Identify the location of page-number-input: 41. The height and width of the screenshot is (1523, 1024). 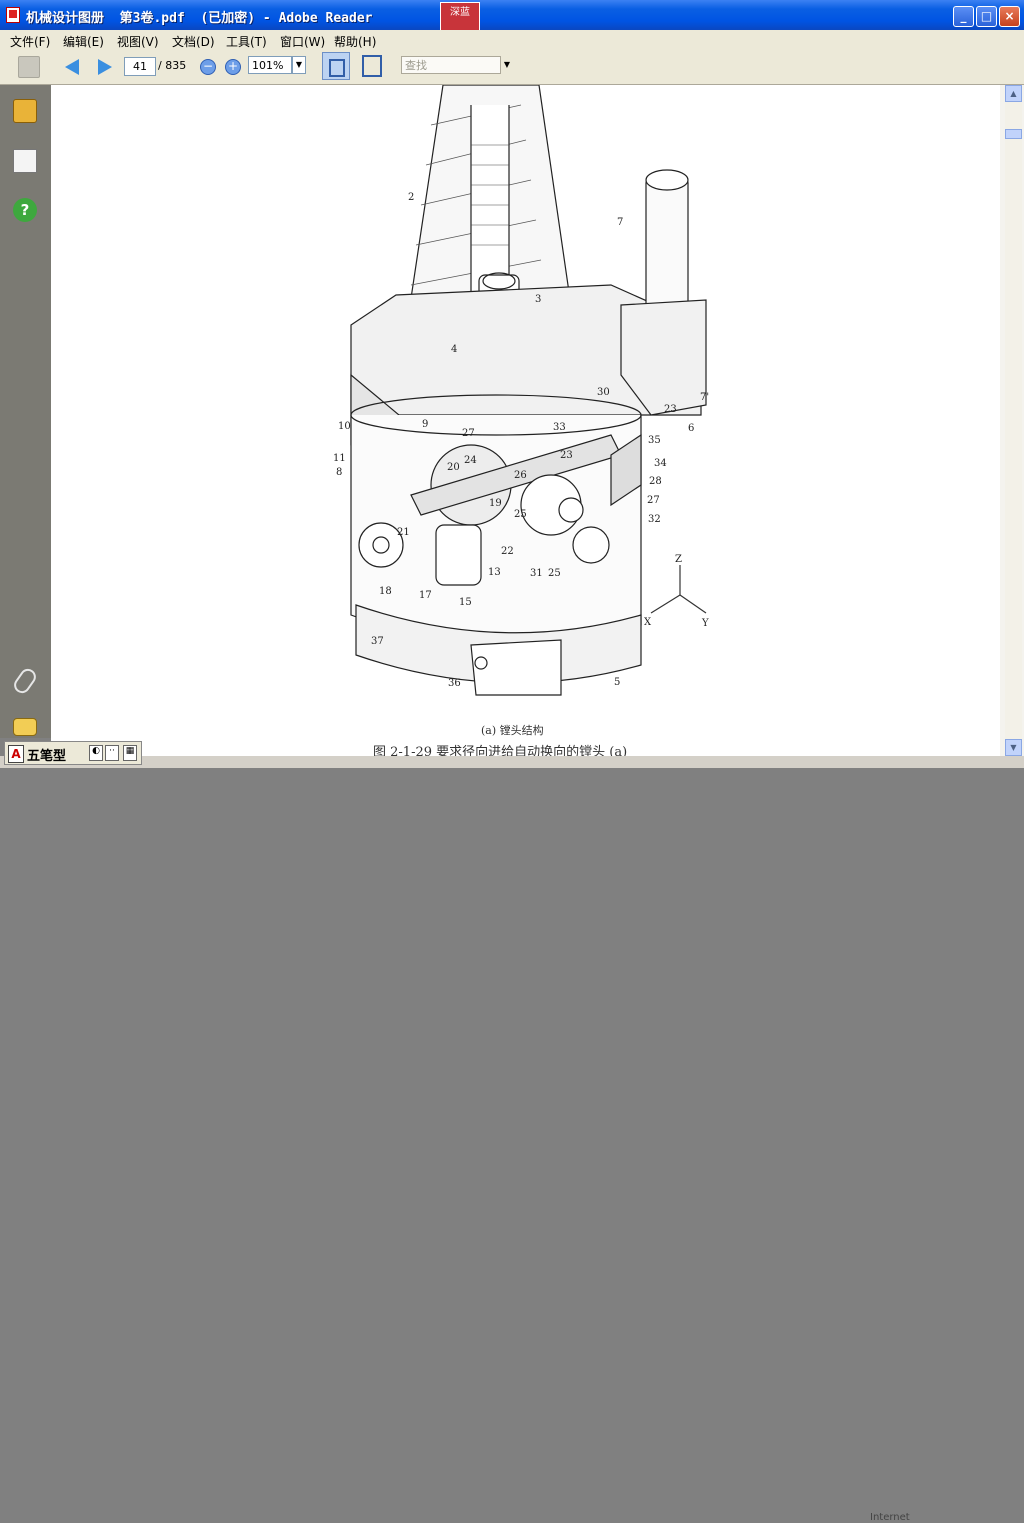
(140, 66).